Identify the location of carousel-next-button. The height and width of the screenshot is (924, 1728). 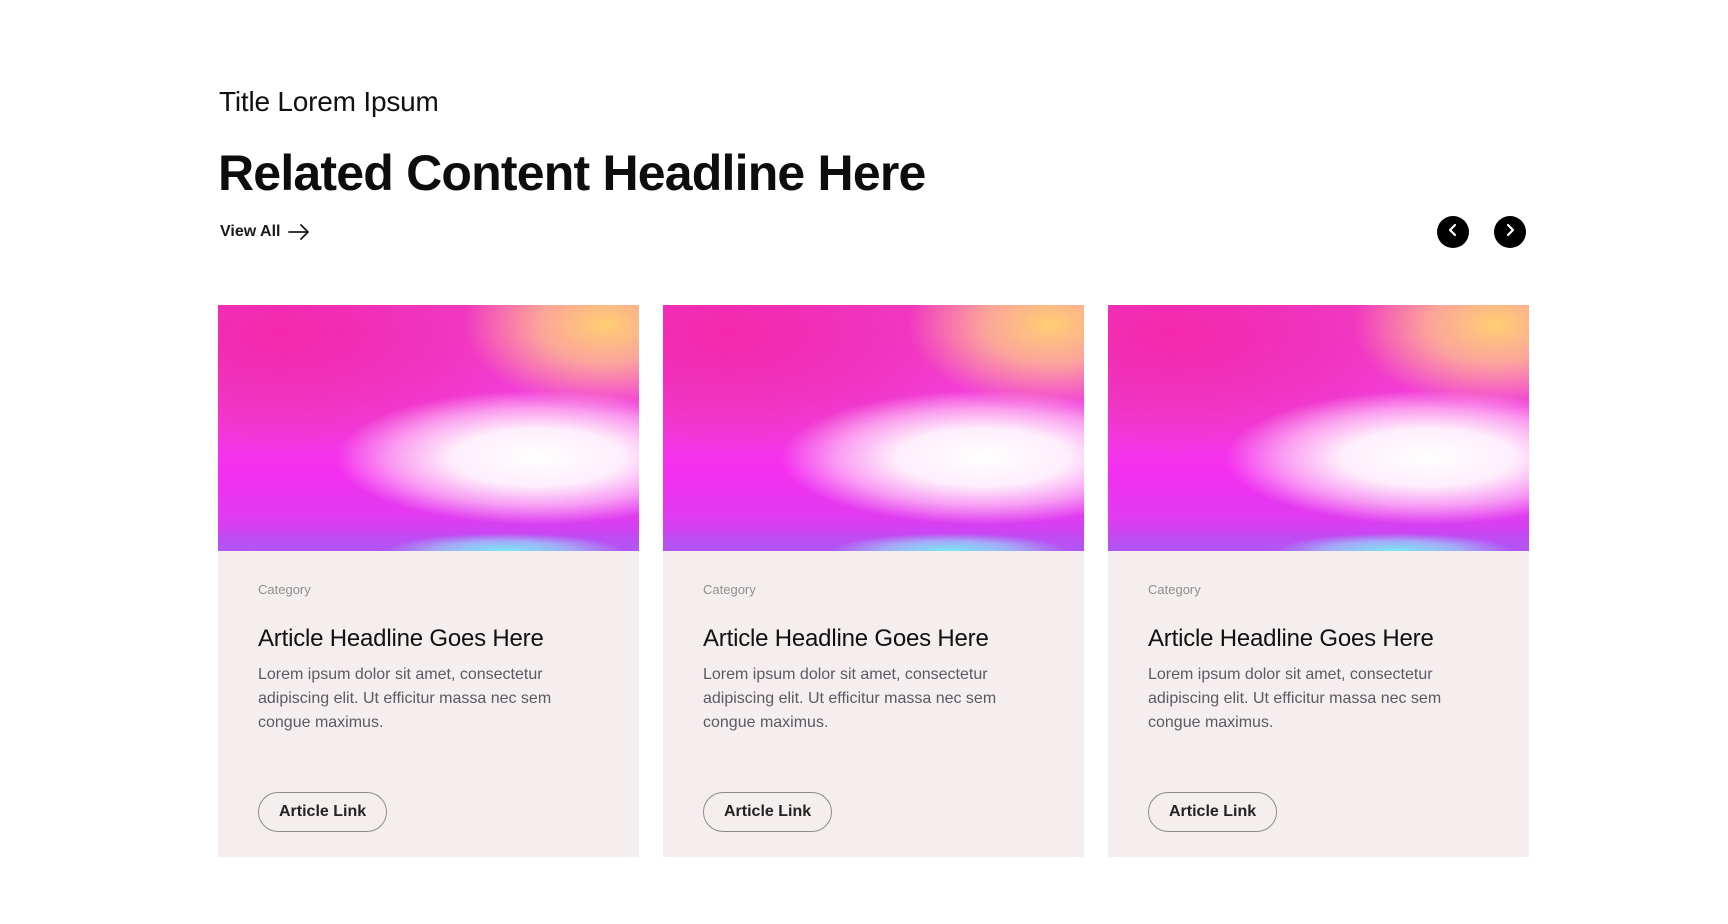
(1510, 232).